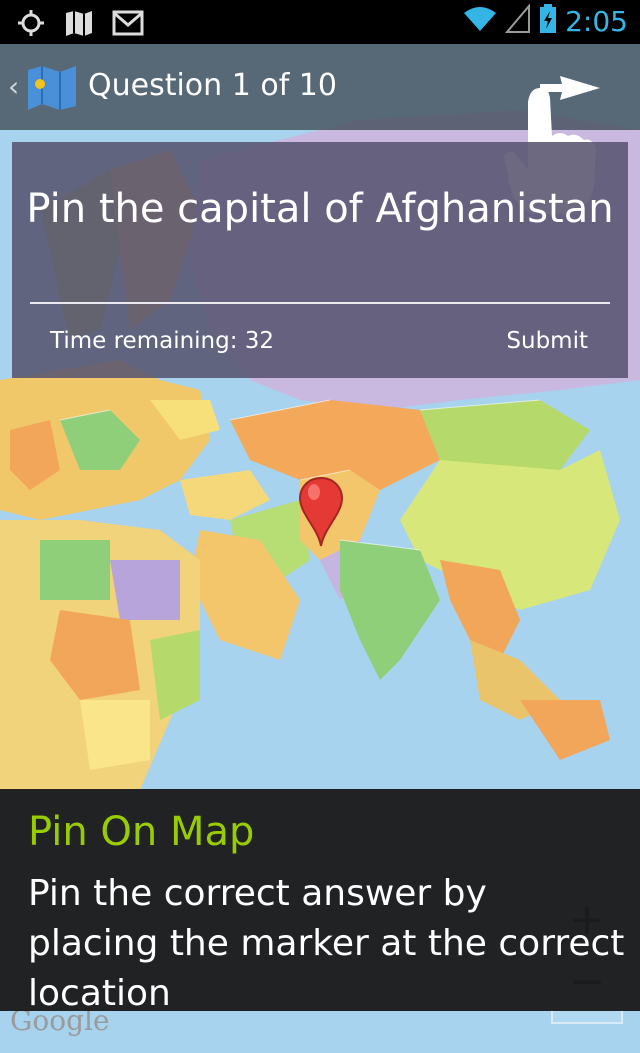 Image resolution: width=640 pixels, height=1053 pixels. What do you see at coordinates (547, 341) in the screenshot?
I see `submit-button: Submit` at bounding box center [547, 341].